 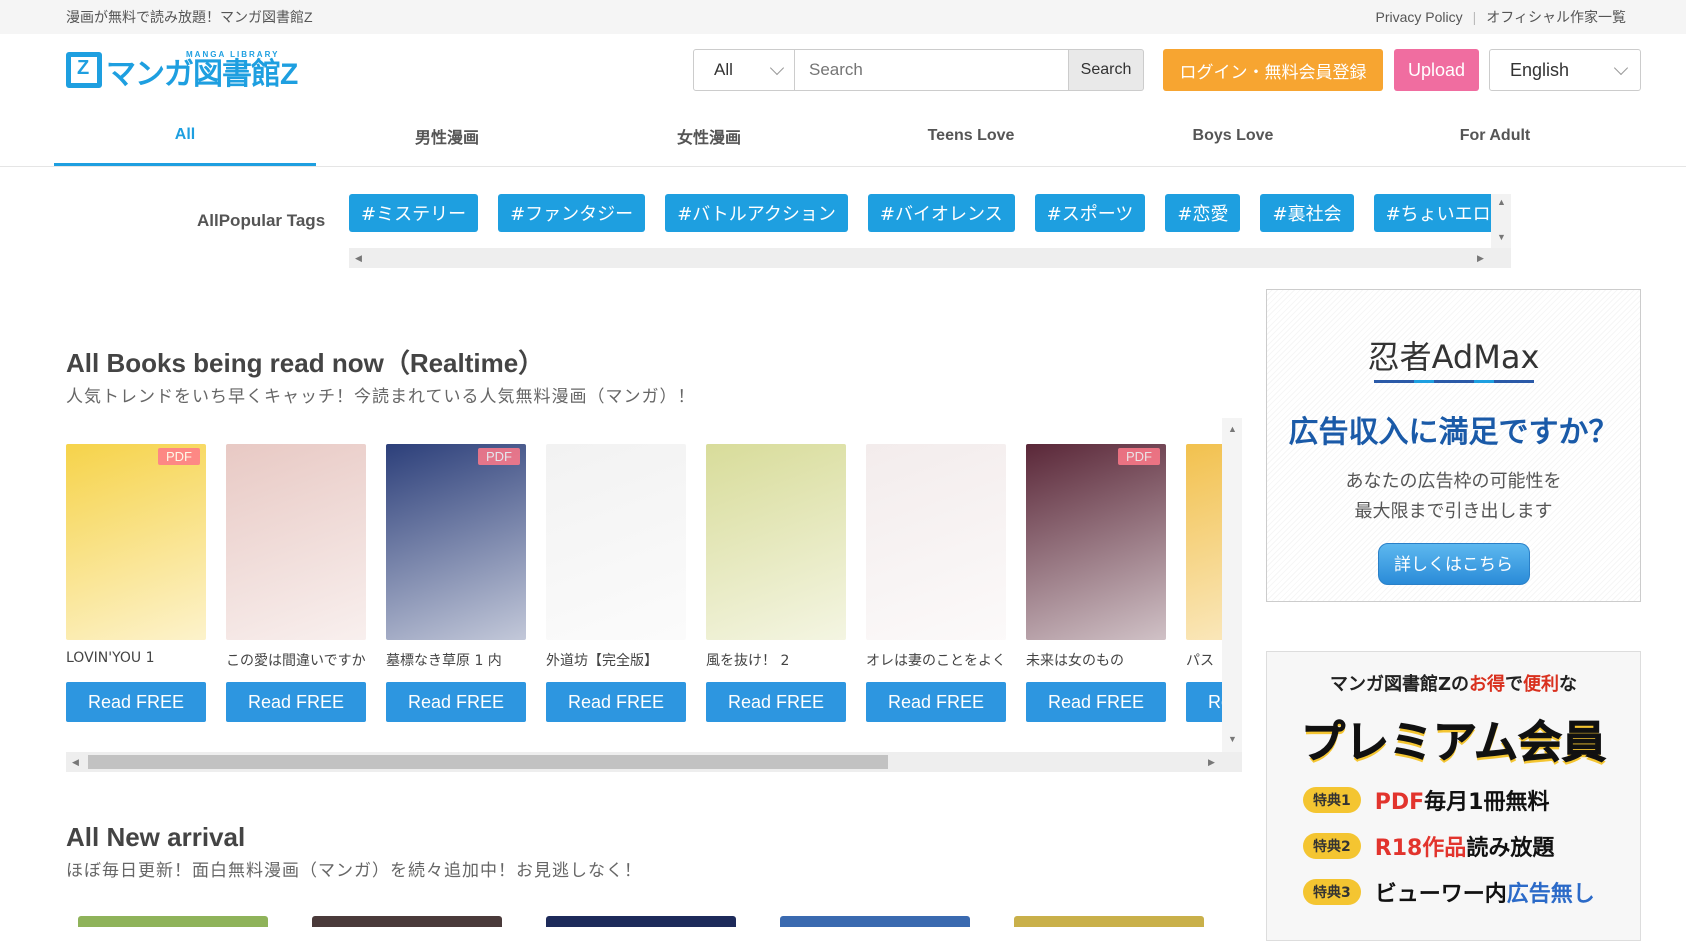 I want to click on search-scope-value: All, so click(x=723, y=69).